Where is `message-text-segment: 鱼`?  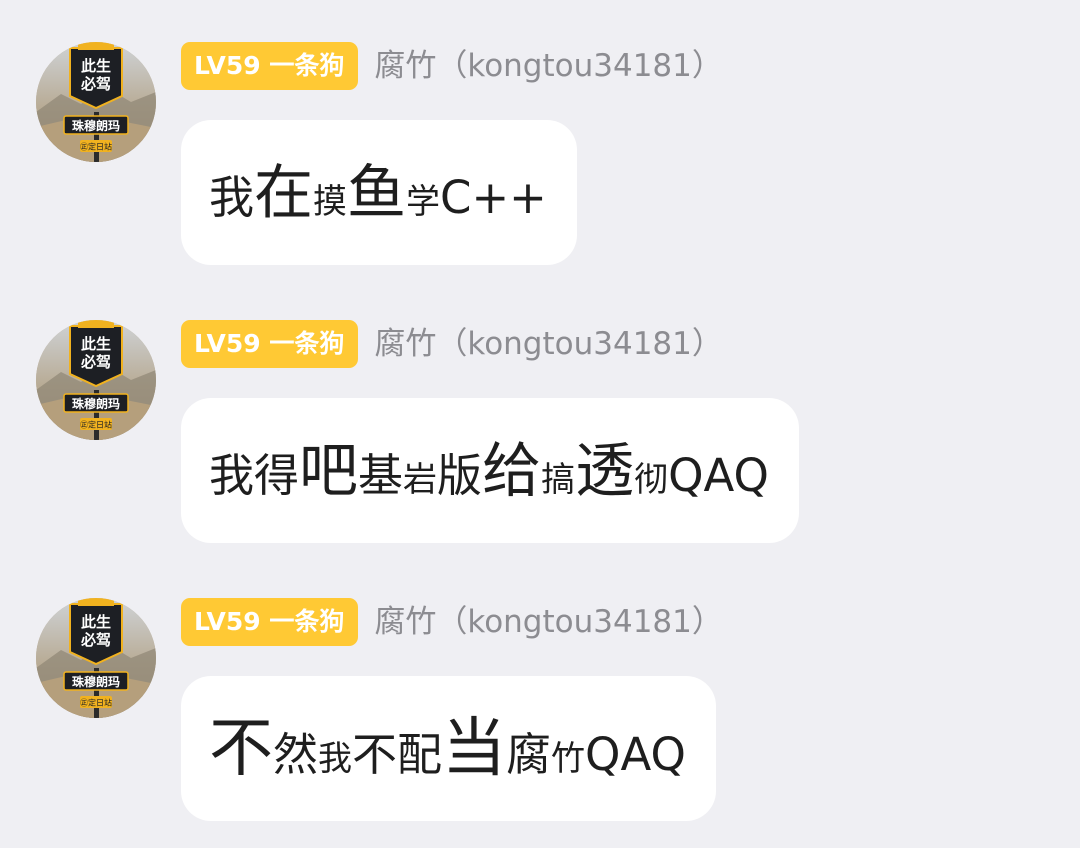
message-text-segment: 鱼 is located at coordinates (377, 192).